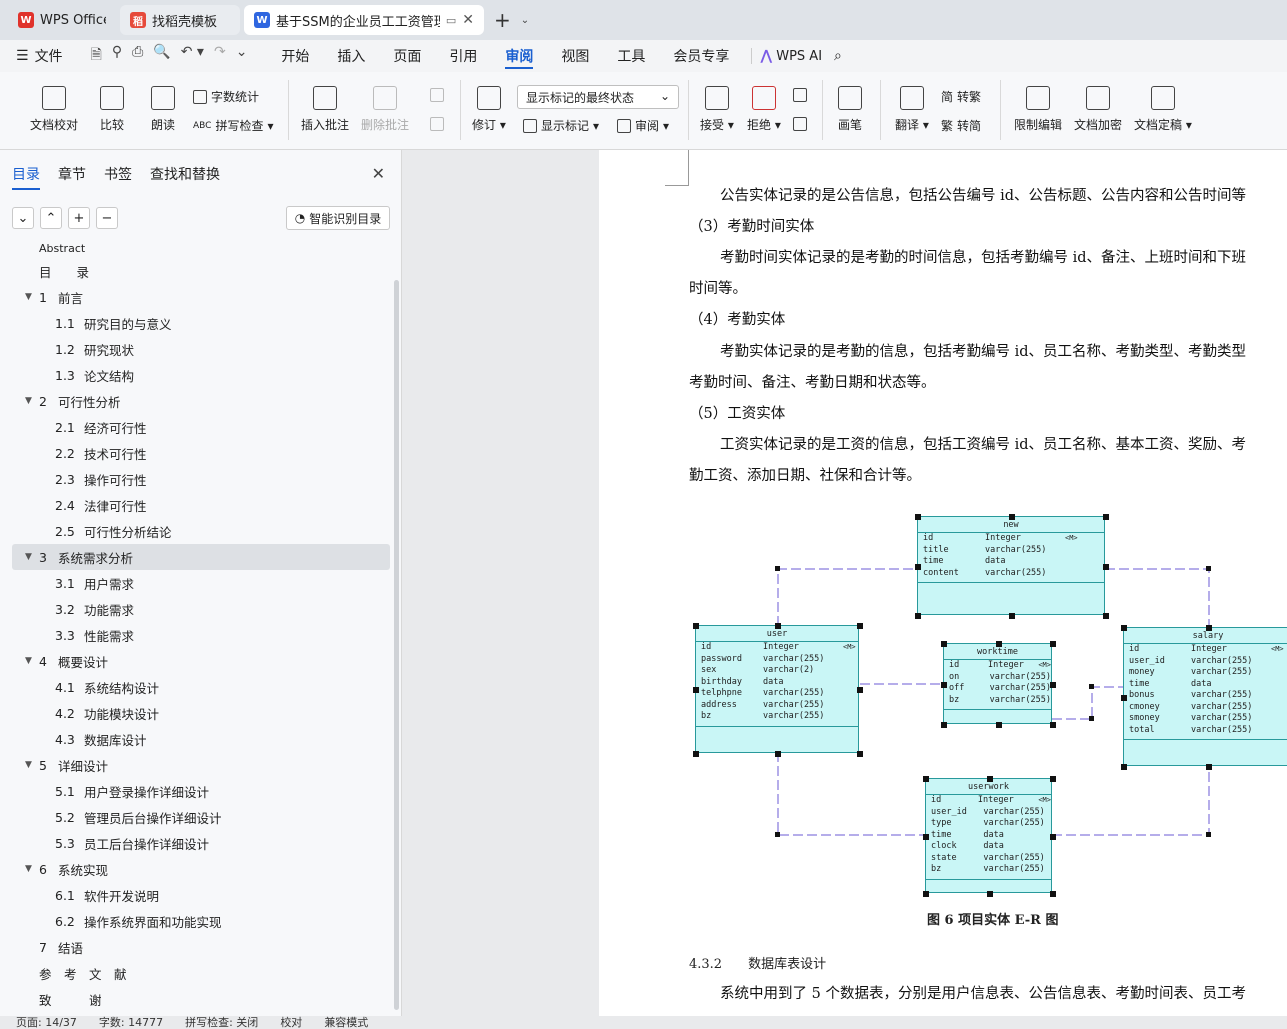 The height and width of the screenshot is (1029, 1287). I want to click on toc-item: 5.3 员工后台操作详细设计, so click(201, 843).